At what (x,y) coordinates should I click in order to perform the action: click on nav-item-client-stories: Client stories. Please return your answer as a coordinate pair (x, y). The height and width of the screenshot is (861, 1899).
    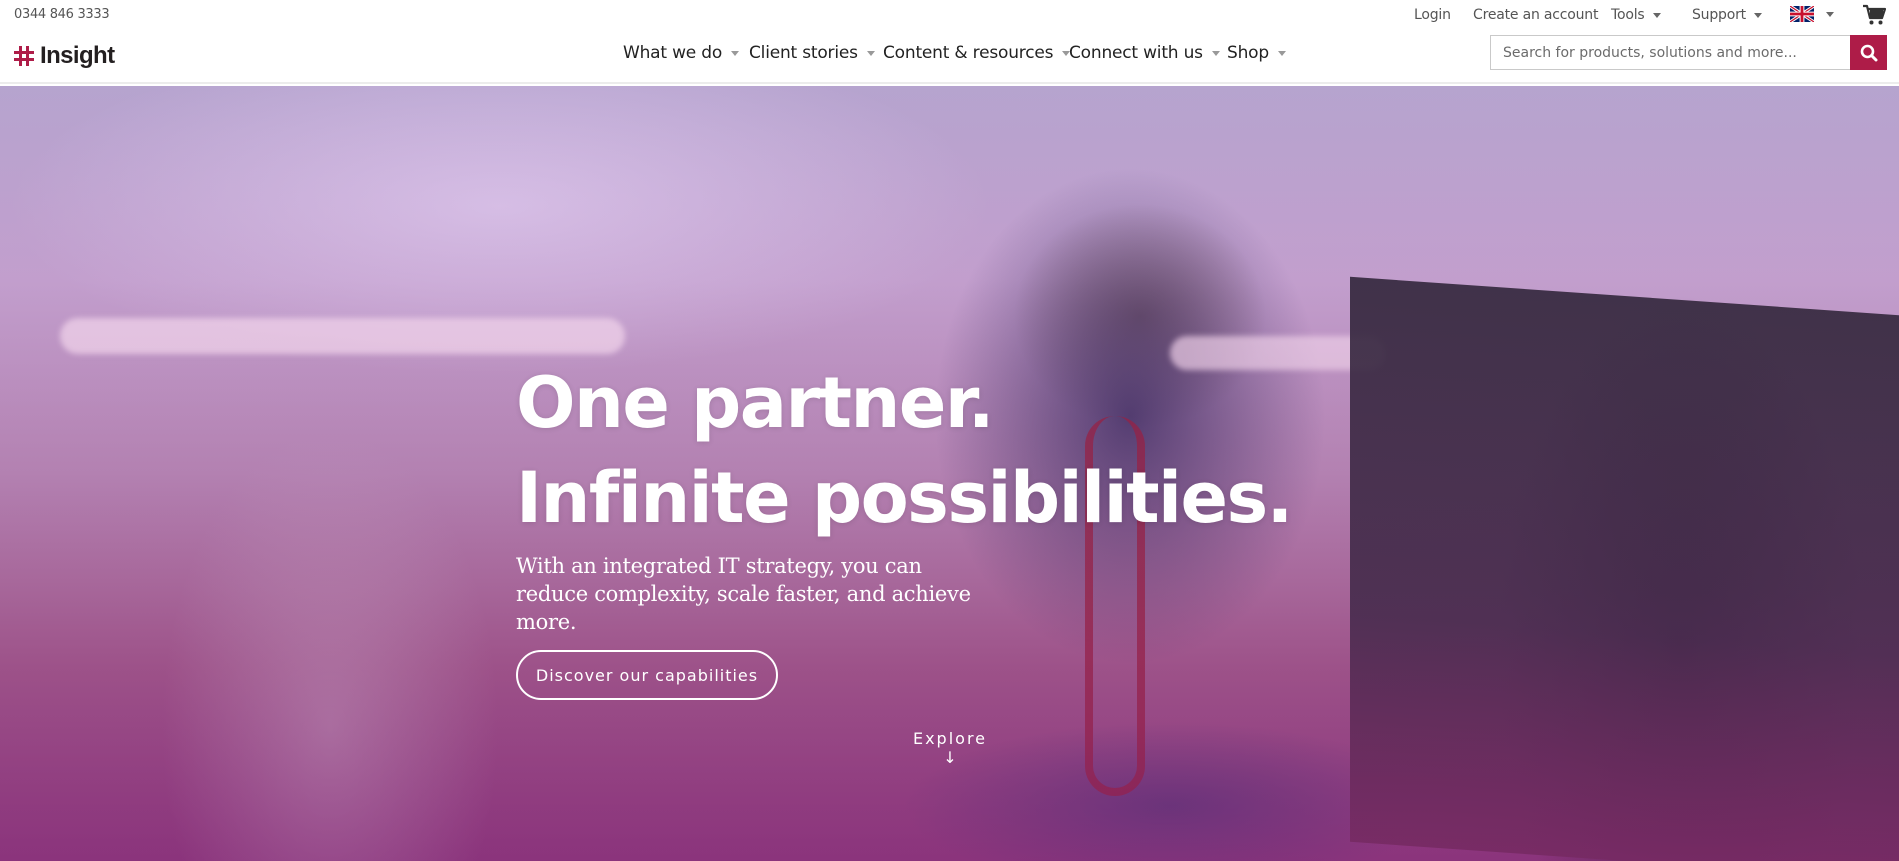
    Looking at the image, I should click on (812, 53).